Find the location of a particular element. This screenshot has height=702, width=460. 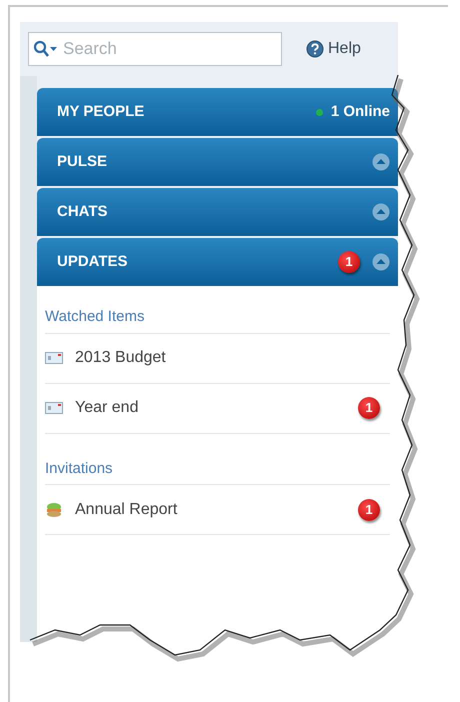

list-item: Year end 1 is located at coordinates (217, 409).